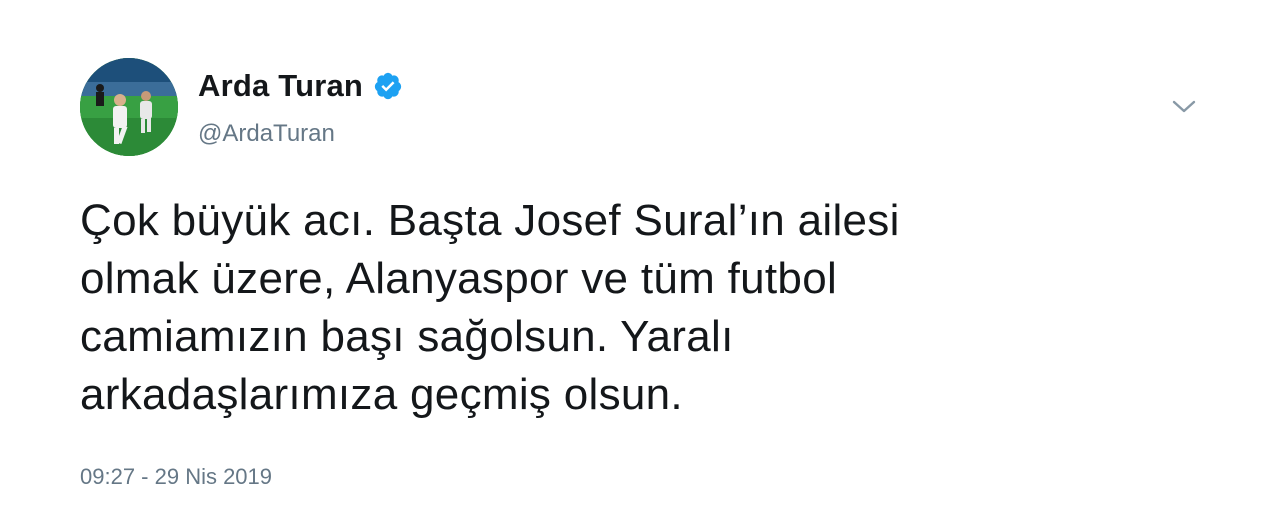  What do you see at coordinates (300, 134) in the screenshot?
I see `author-handle: @ArdaTuran` at bounding box center [300, 134].